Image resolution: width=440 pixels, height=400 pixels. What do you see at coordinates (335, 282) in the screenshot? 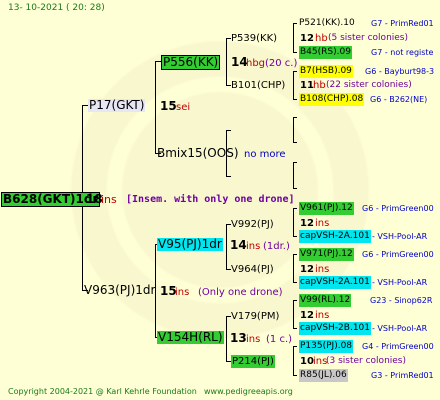
I see `queen-gen4-8: capVSH-2A.101` at bounding box center [335, 282].